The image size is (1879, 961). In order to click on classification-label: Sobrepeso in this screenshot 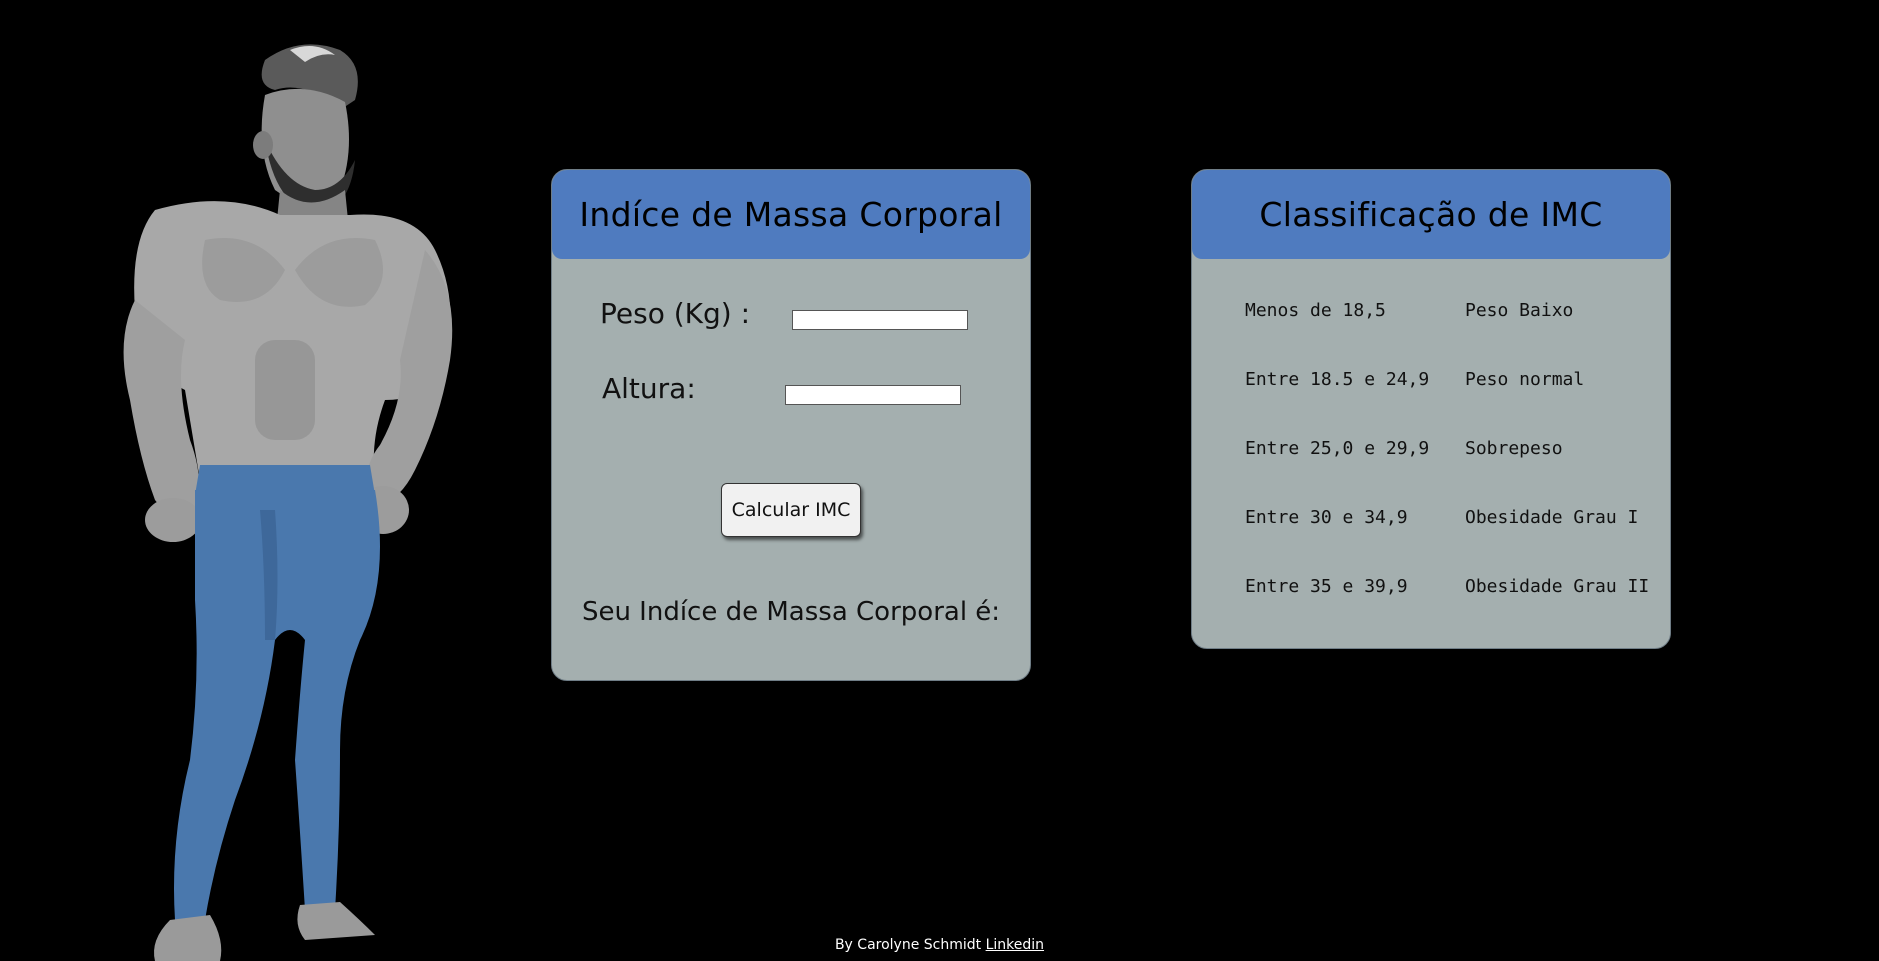, I will do `click(1514, 448)`.